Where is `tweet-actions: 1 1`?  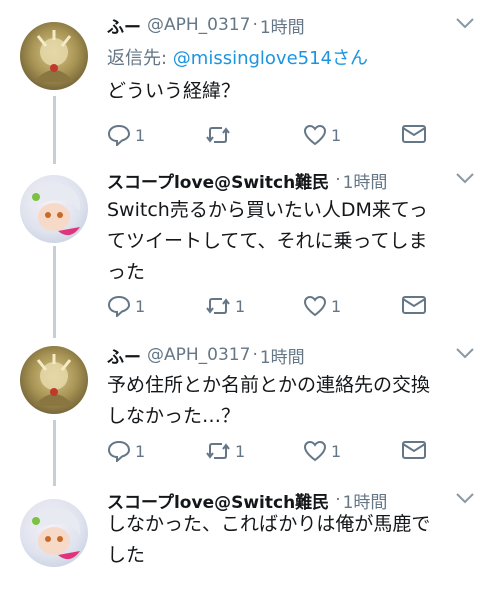
tweet-actions: 1 1 is located at coordinates (272, 137).